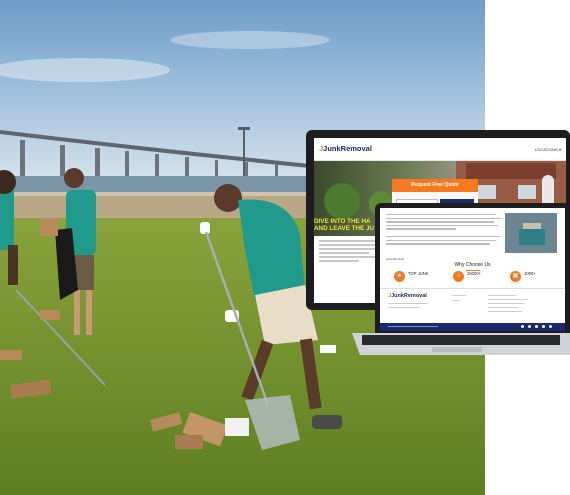 The height and width of the screenshot is (495, 570). What do you see at coordinates (435, 185) in the screenshot?
I see `request-quote-button: Request Free Quote` at bounding box center [435, 185].